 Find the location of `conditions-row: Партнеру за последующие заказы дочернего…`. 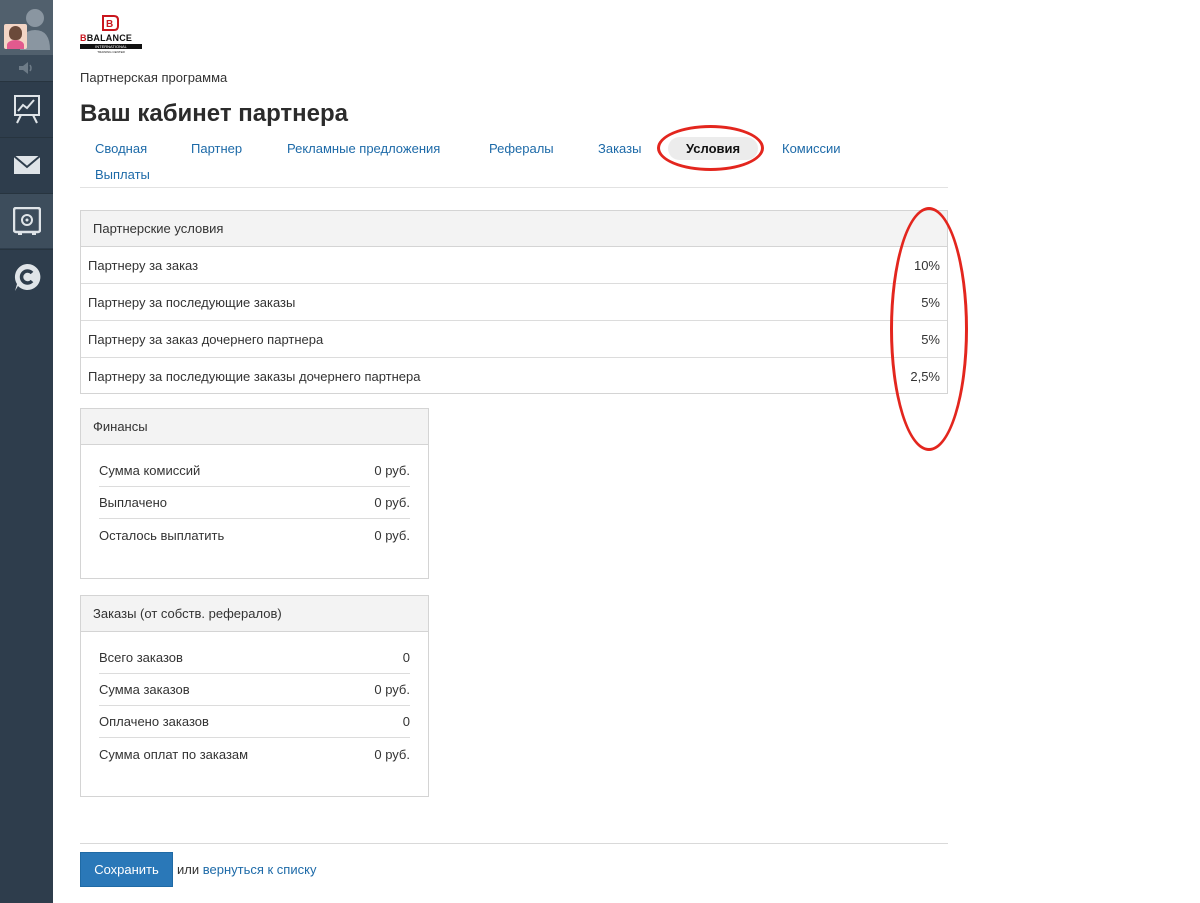

conditions-row: Партнеру за последующие заказы дочернего… is located at coordinates (514, 376).